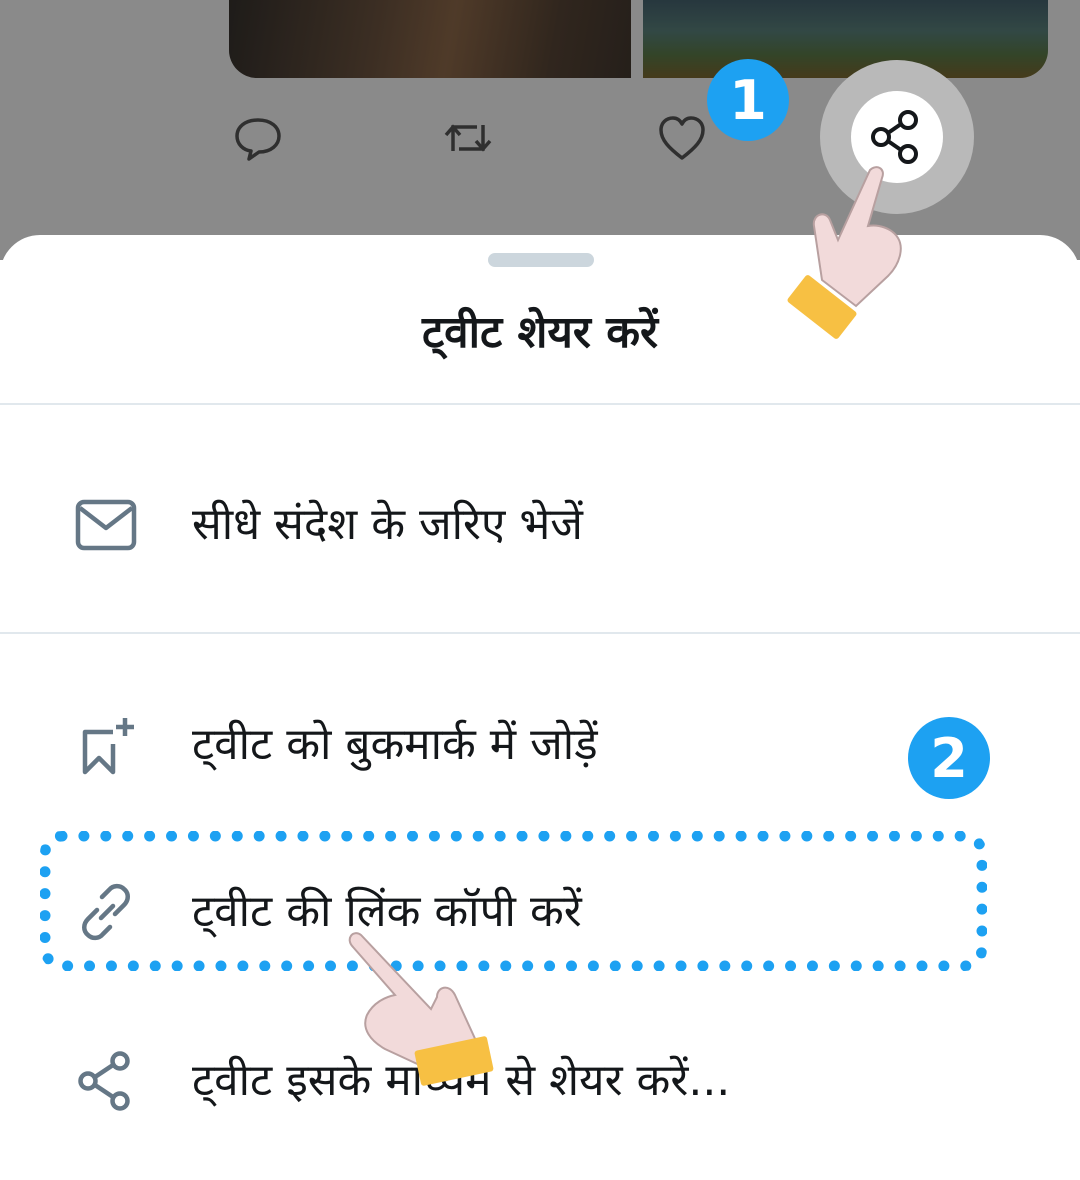  What do you see at coordinates (387, 524) in the screenshot?
I see `menu-item-label: सीधे संदेश के जरिए भेजें` at bounding box center [387, 524].